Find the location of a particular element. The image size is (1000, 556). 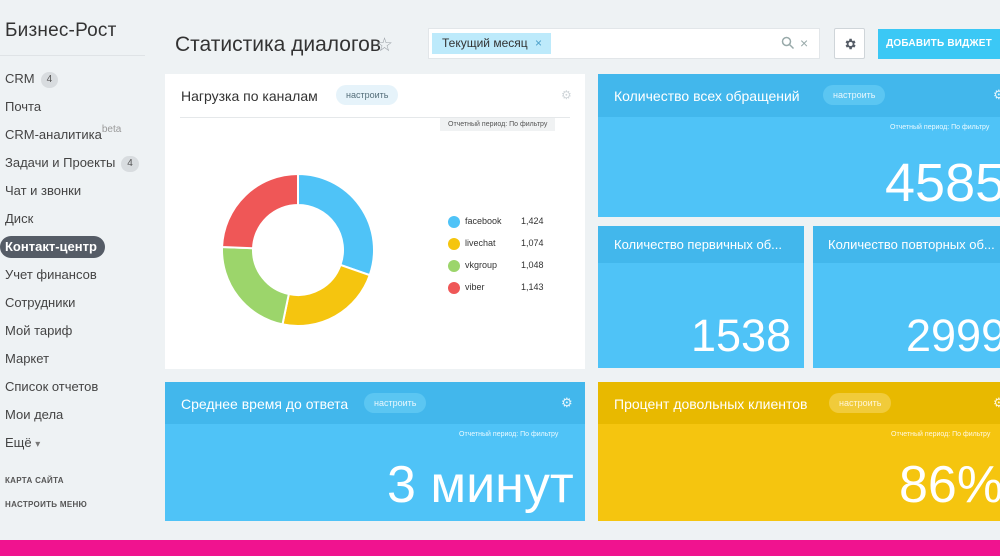

chevron-down-icon: ▾ is located at coordinates (38, 444).